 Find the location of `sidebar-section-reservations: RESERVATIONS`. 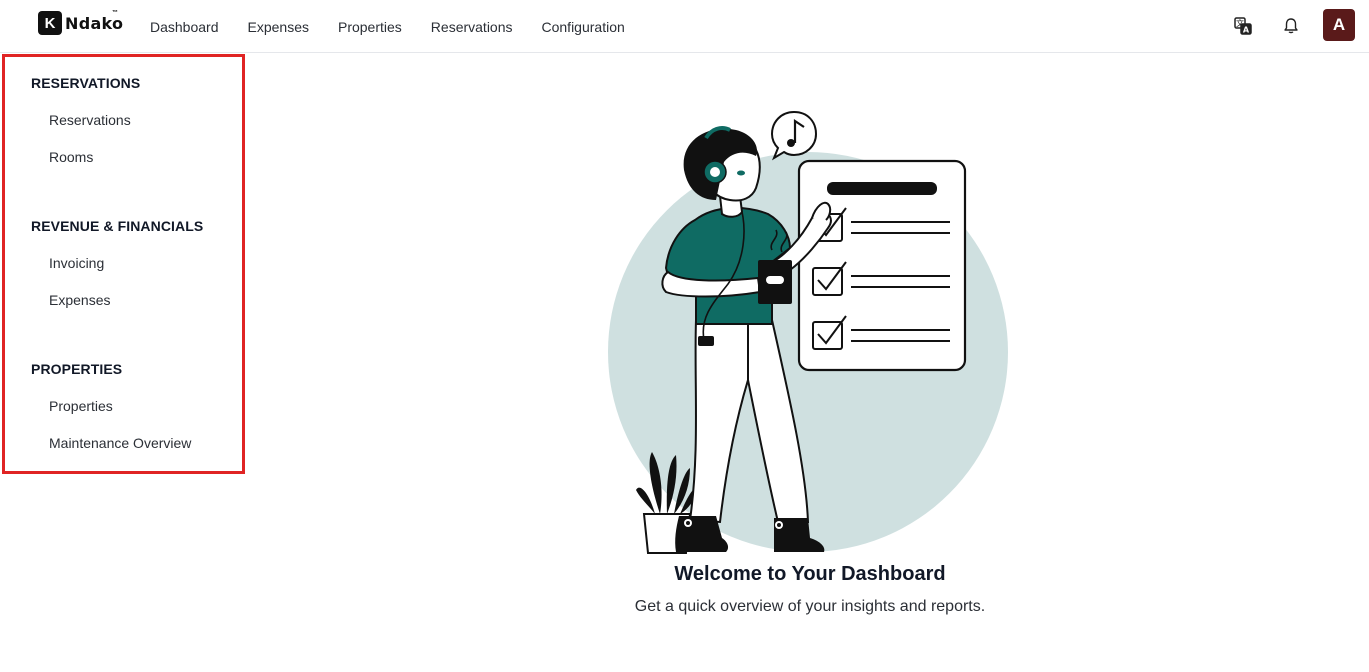

sidebar-section-reservations: RESERVATIONS is located at coordinates (86, 83).